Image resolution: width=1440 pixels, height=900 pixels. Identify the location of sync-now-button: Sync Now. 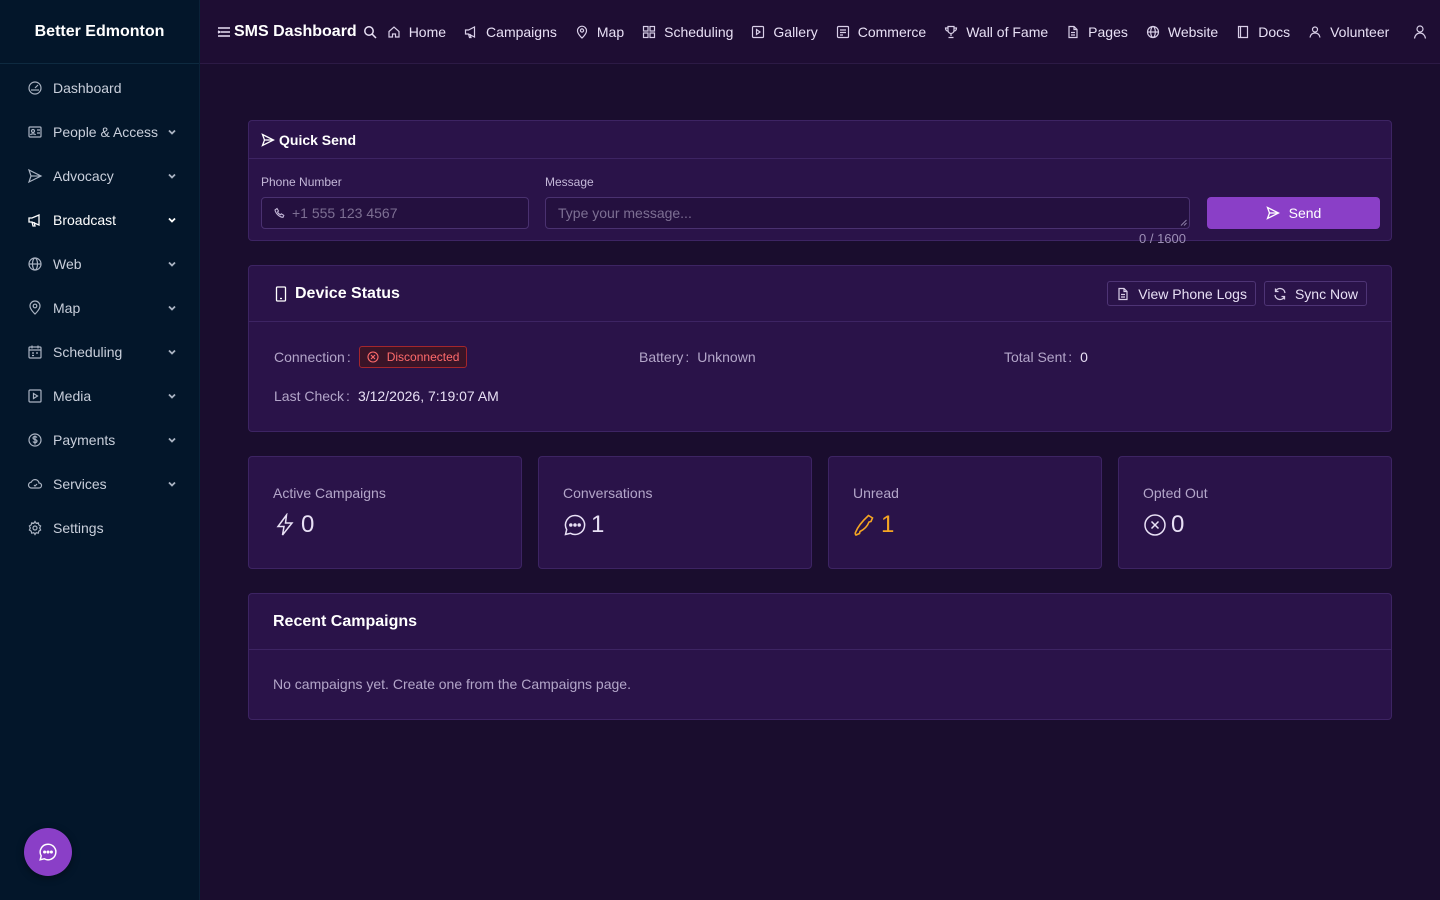
(1315, 293).